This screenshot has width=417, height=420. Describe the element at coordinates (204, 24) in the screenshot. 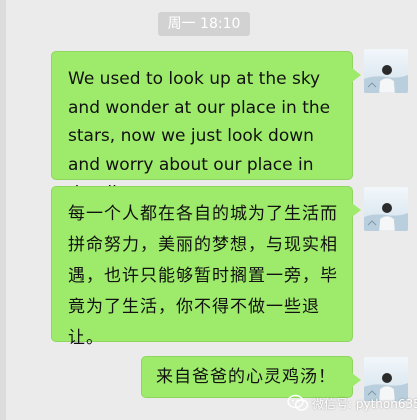

I see `message-timestamp: 周一 18:10` at that location.